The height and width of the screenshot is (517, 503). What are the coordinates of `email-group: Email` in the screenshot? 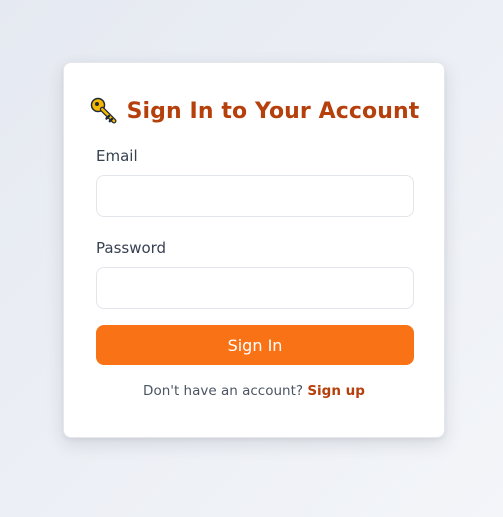 It's located at (255, 182).